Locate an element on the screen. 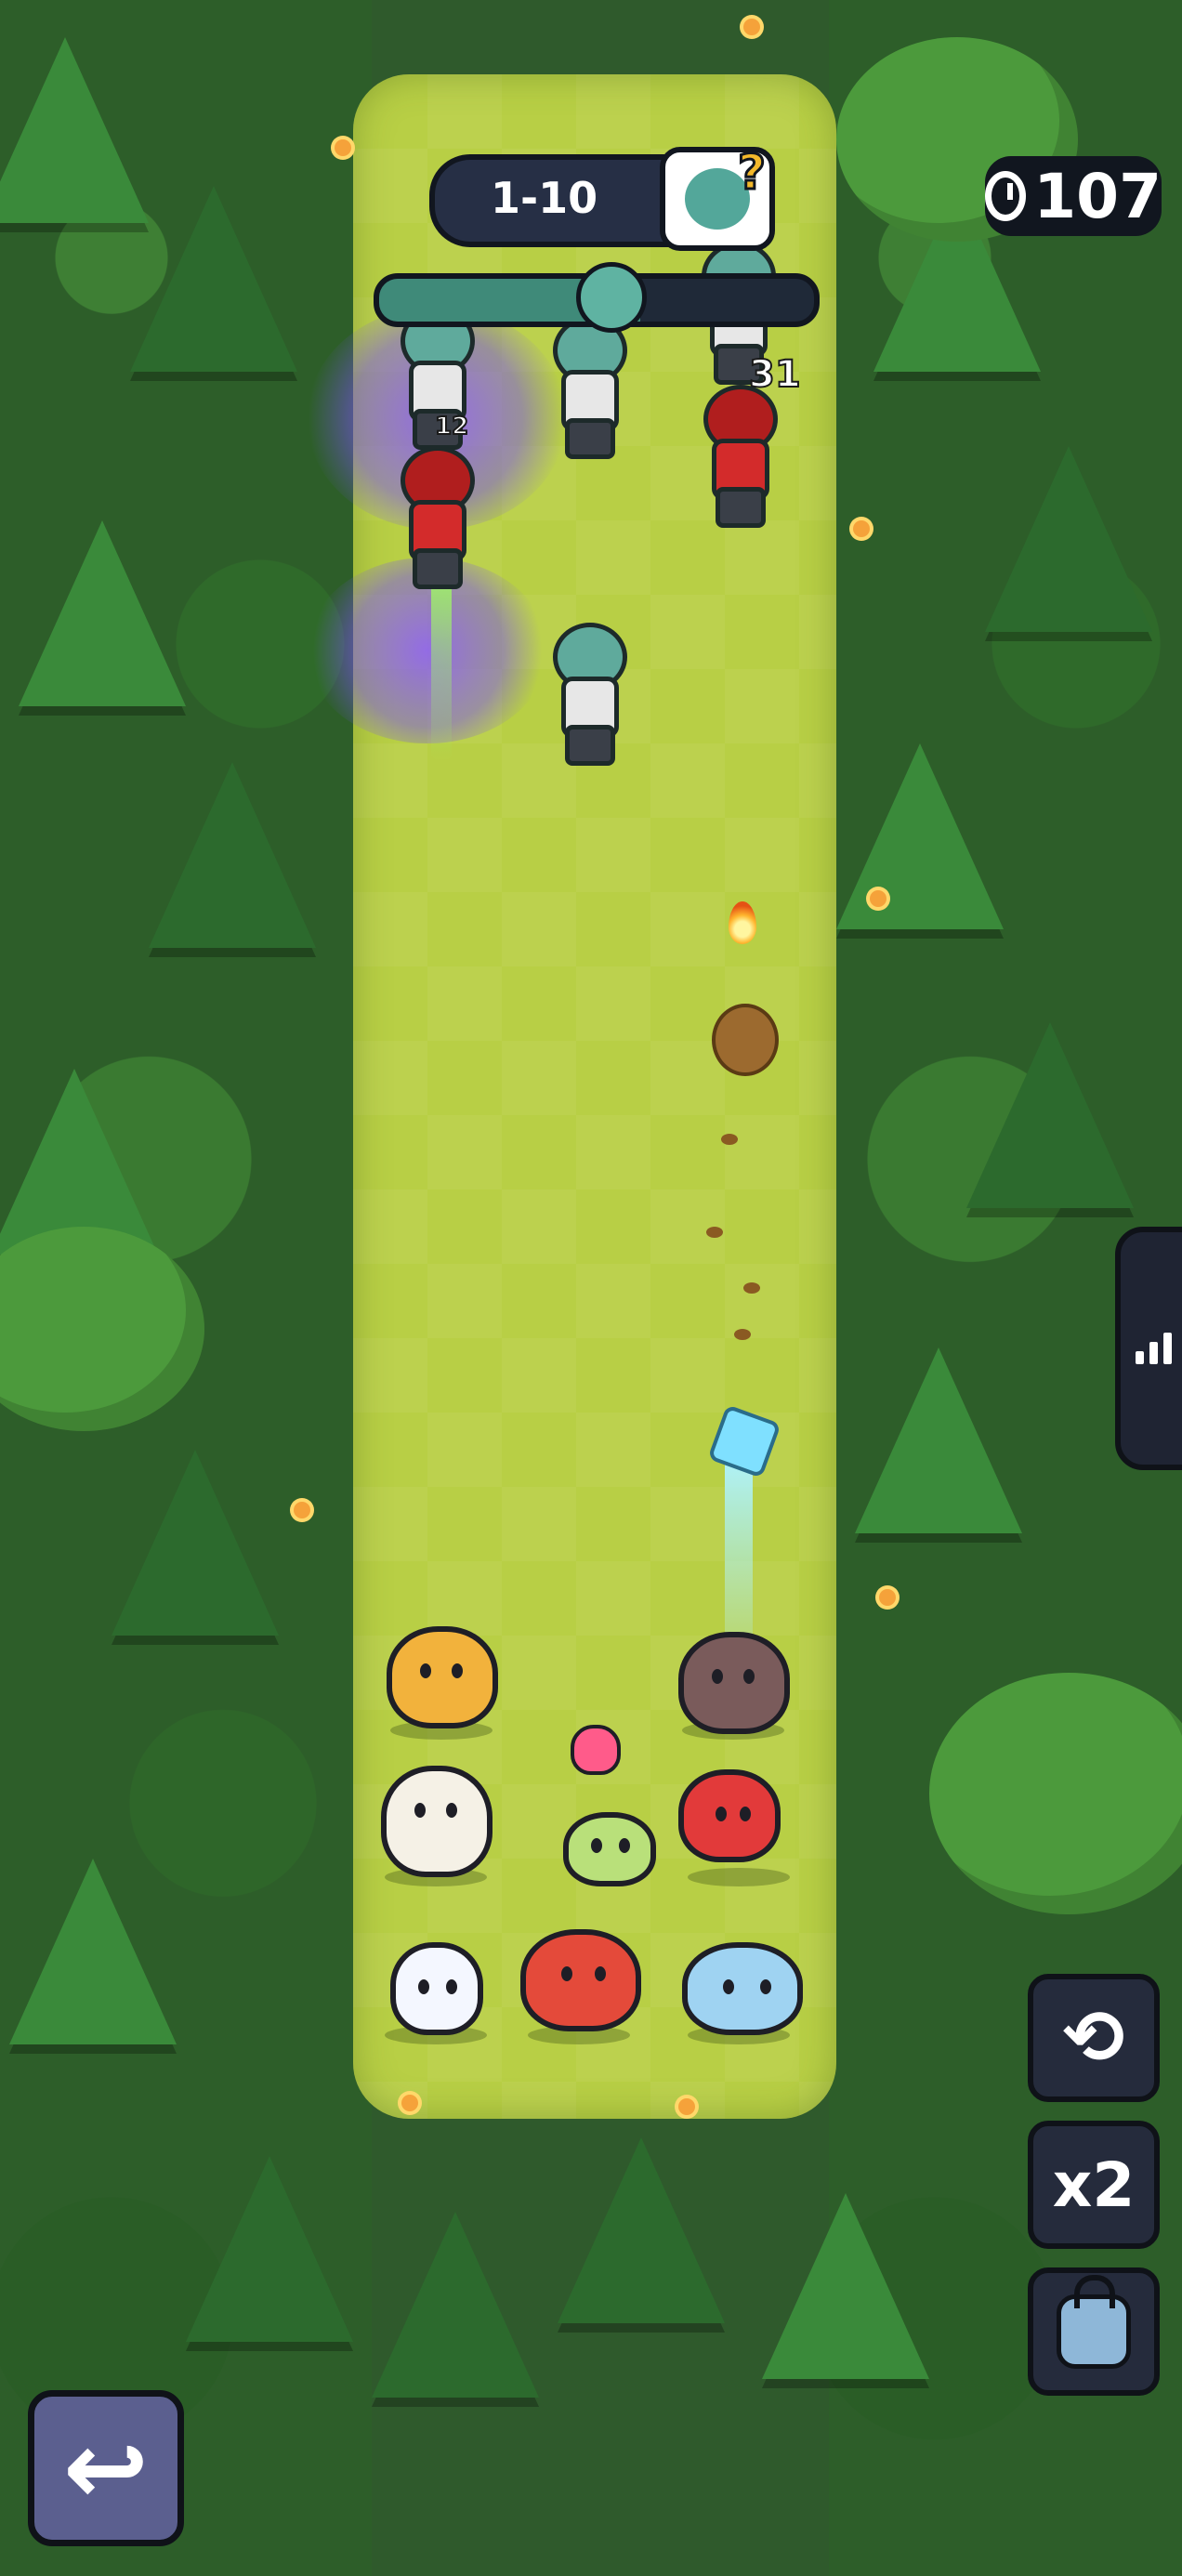  damage-number: 31 is located at coordinates (775, 374).